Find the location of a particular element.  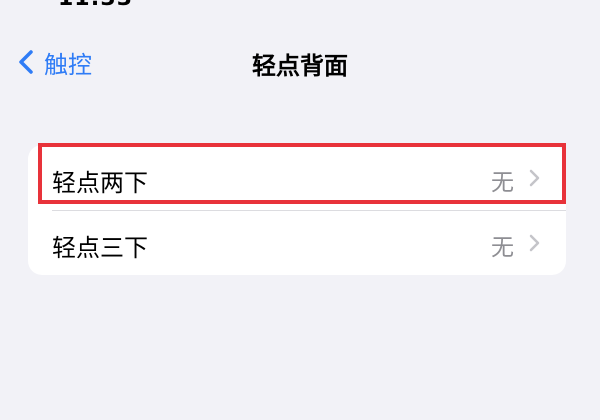

status-time: 11:33 is located at coordinates (95, 5).